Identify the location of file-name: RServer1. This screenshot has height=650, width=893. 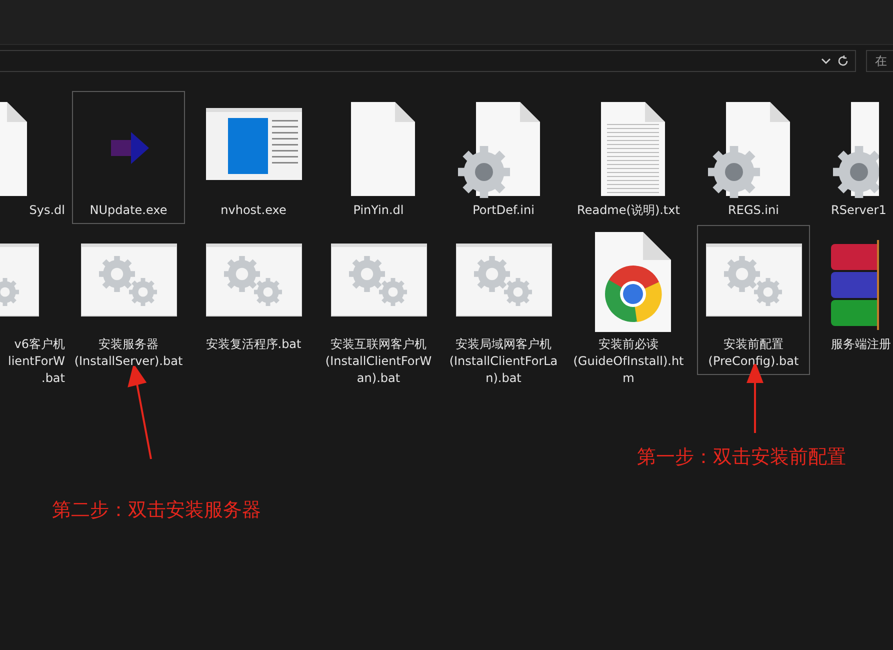
(858, 210).